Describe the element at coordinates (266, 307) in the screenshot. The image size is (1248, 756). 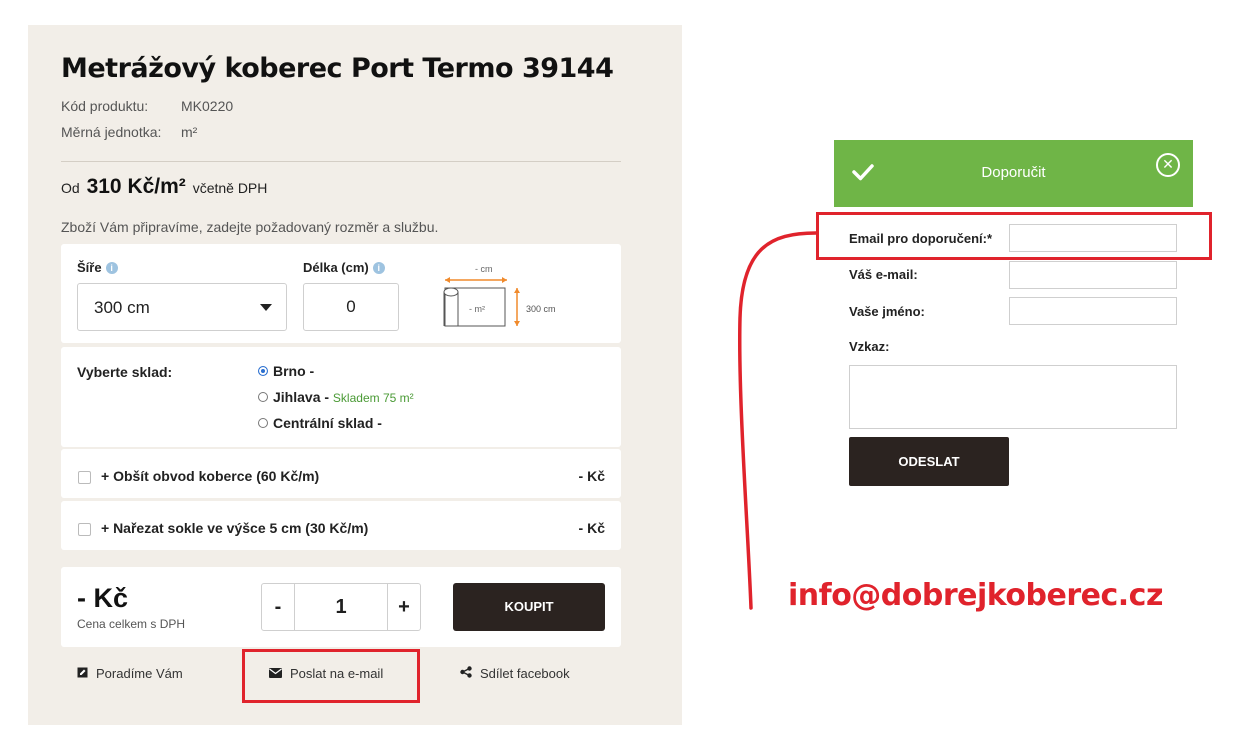
I see `caret-down-icon` at that location.